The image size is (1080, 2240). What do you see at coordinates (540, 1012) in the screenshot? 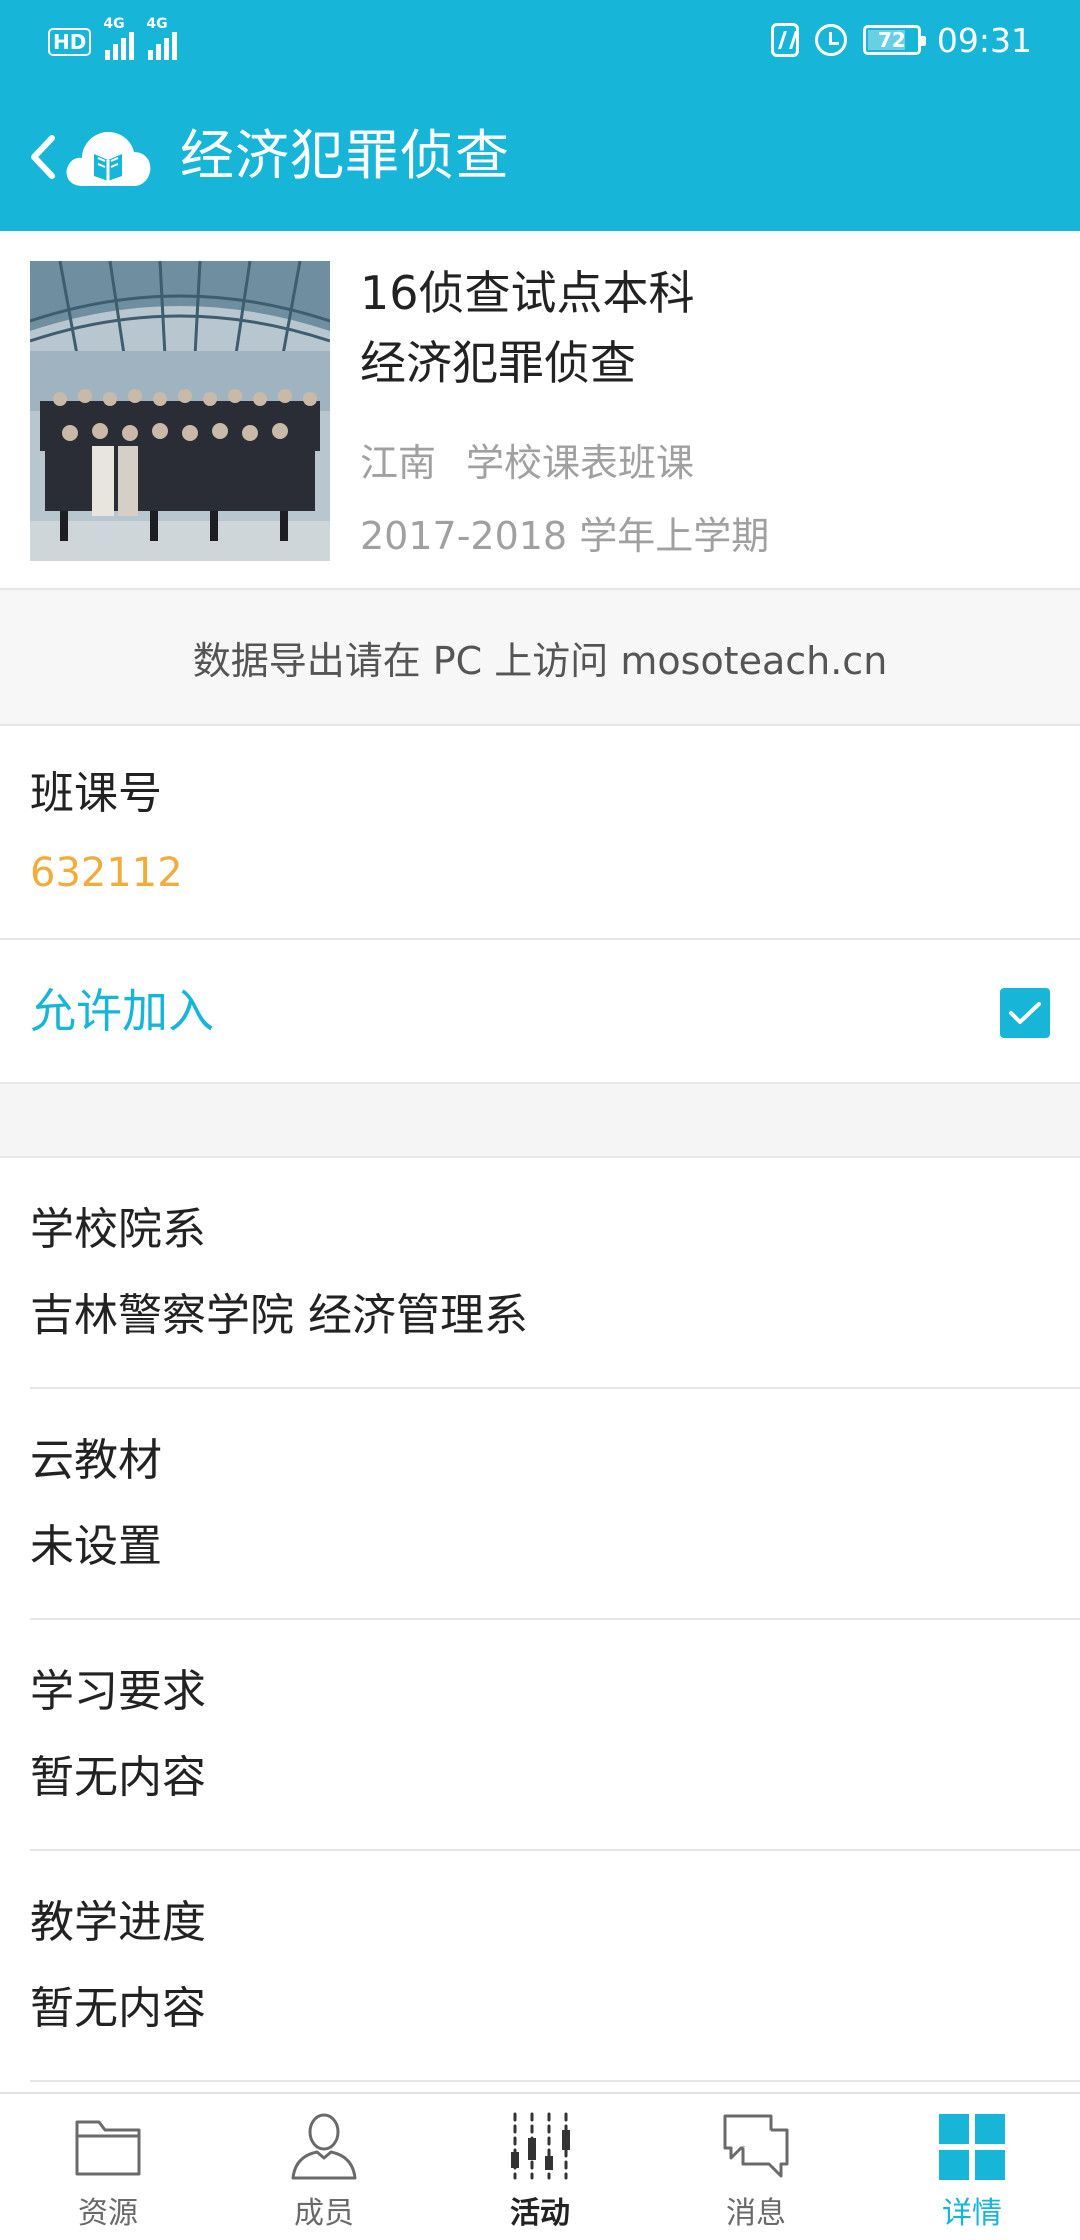
I see `allow-join-row: 允许加入` at bounding box center [540, 1012].